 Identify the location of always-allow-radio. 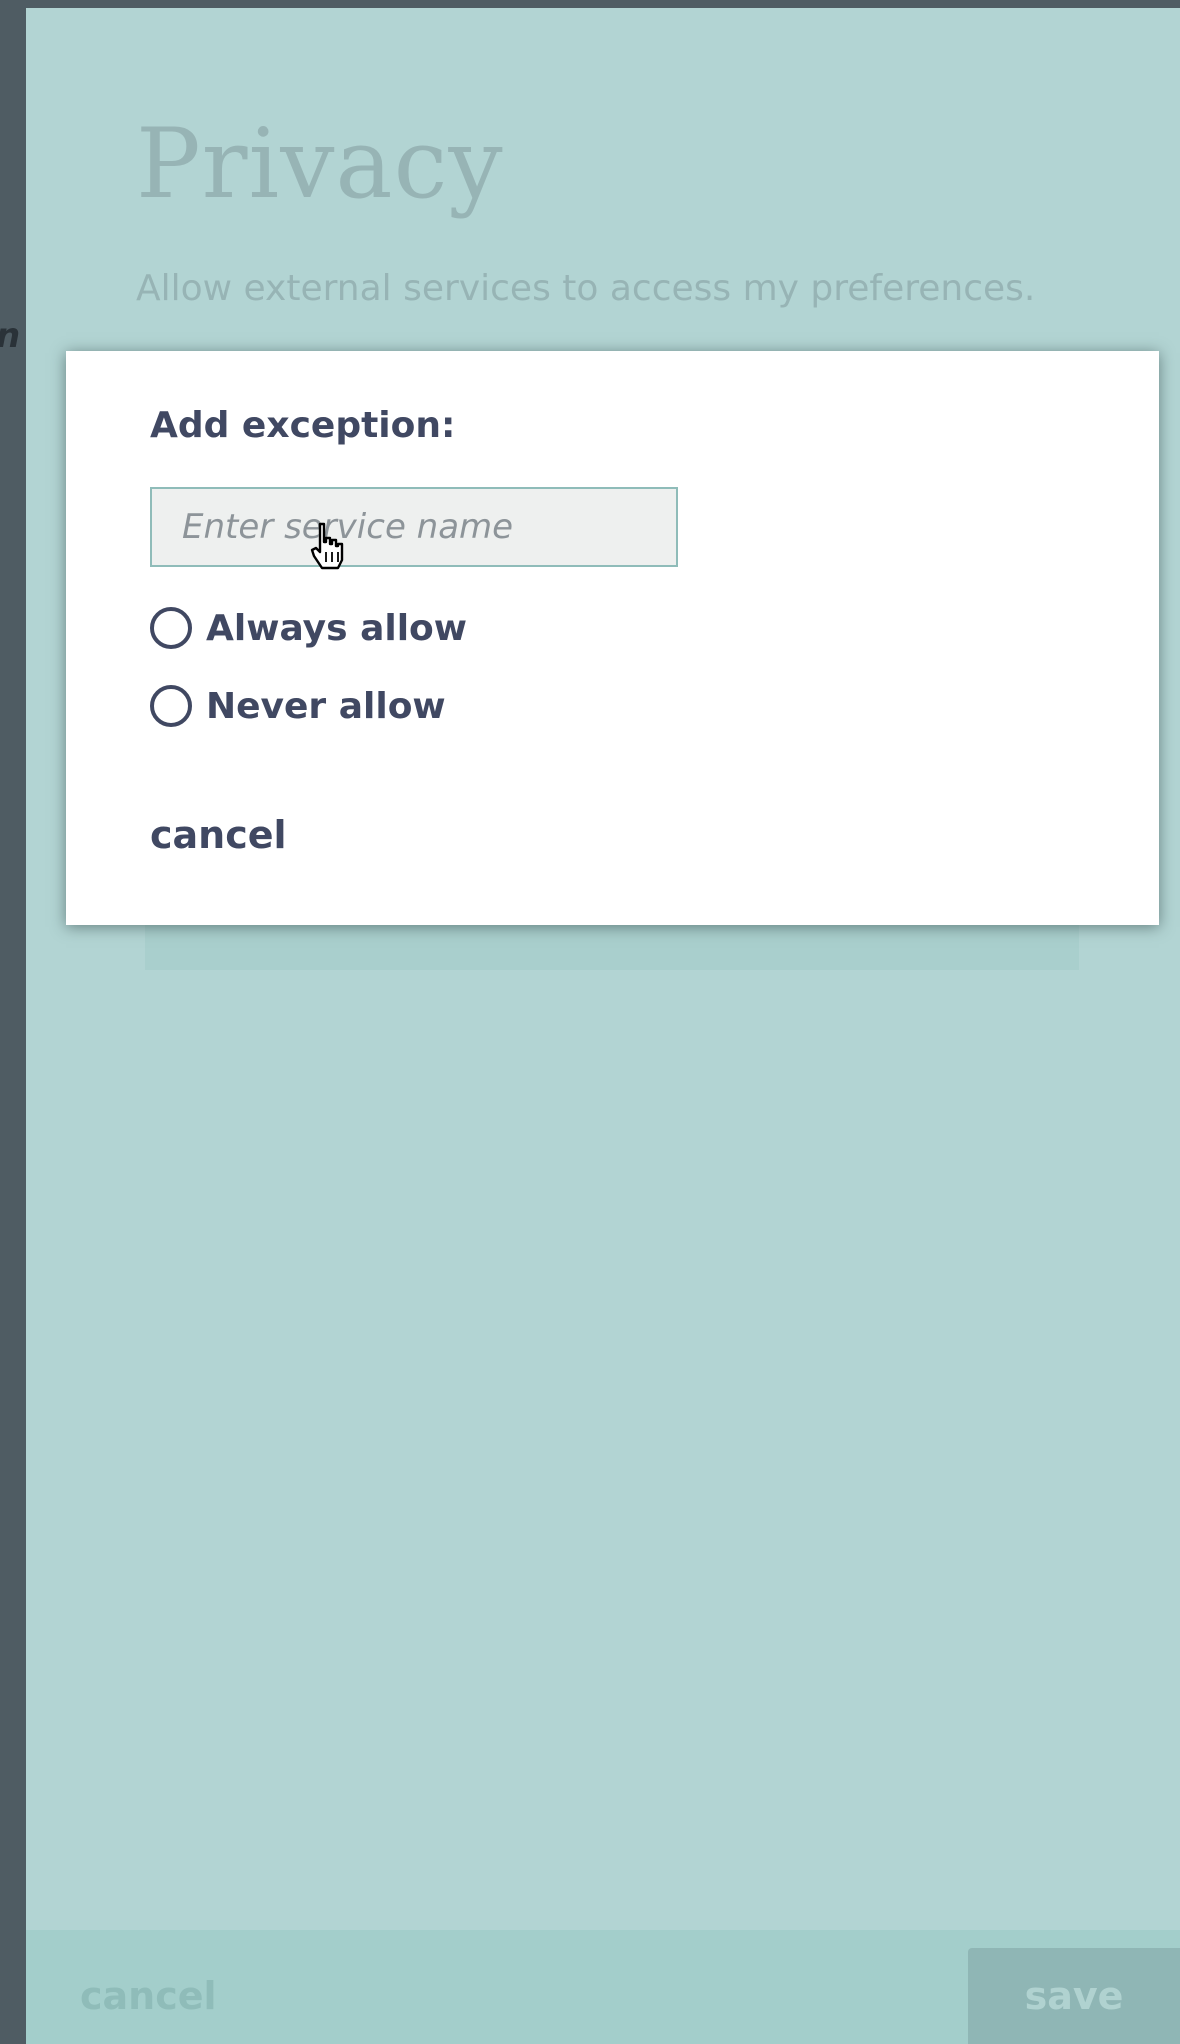
(171, 628).